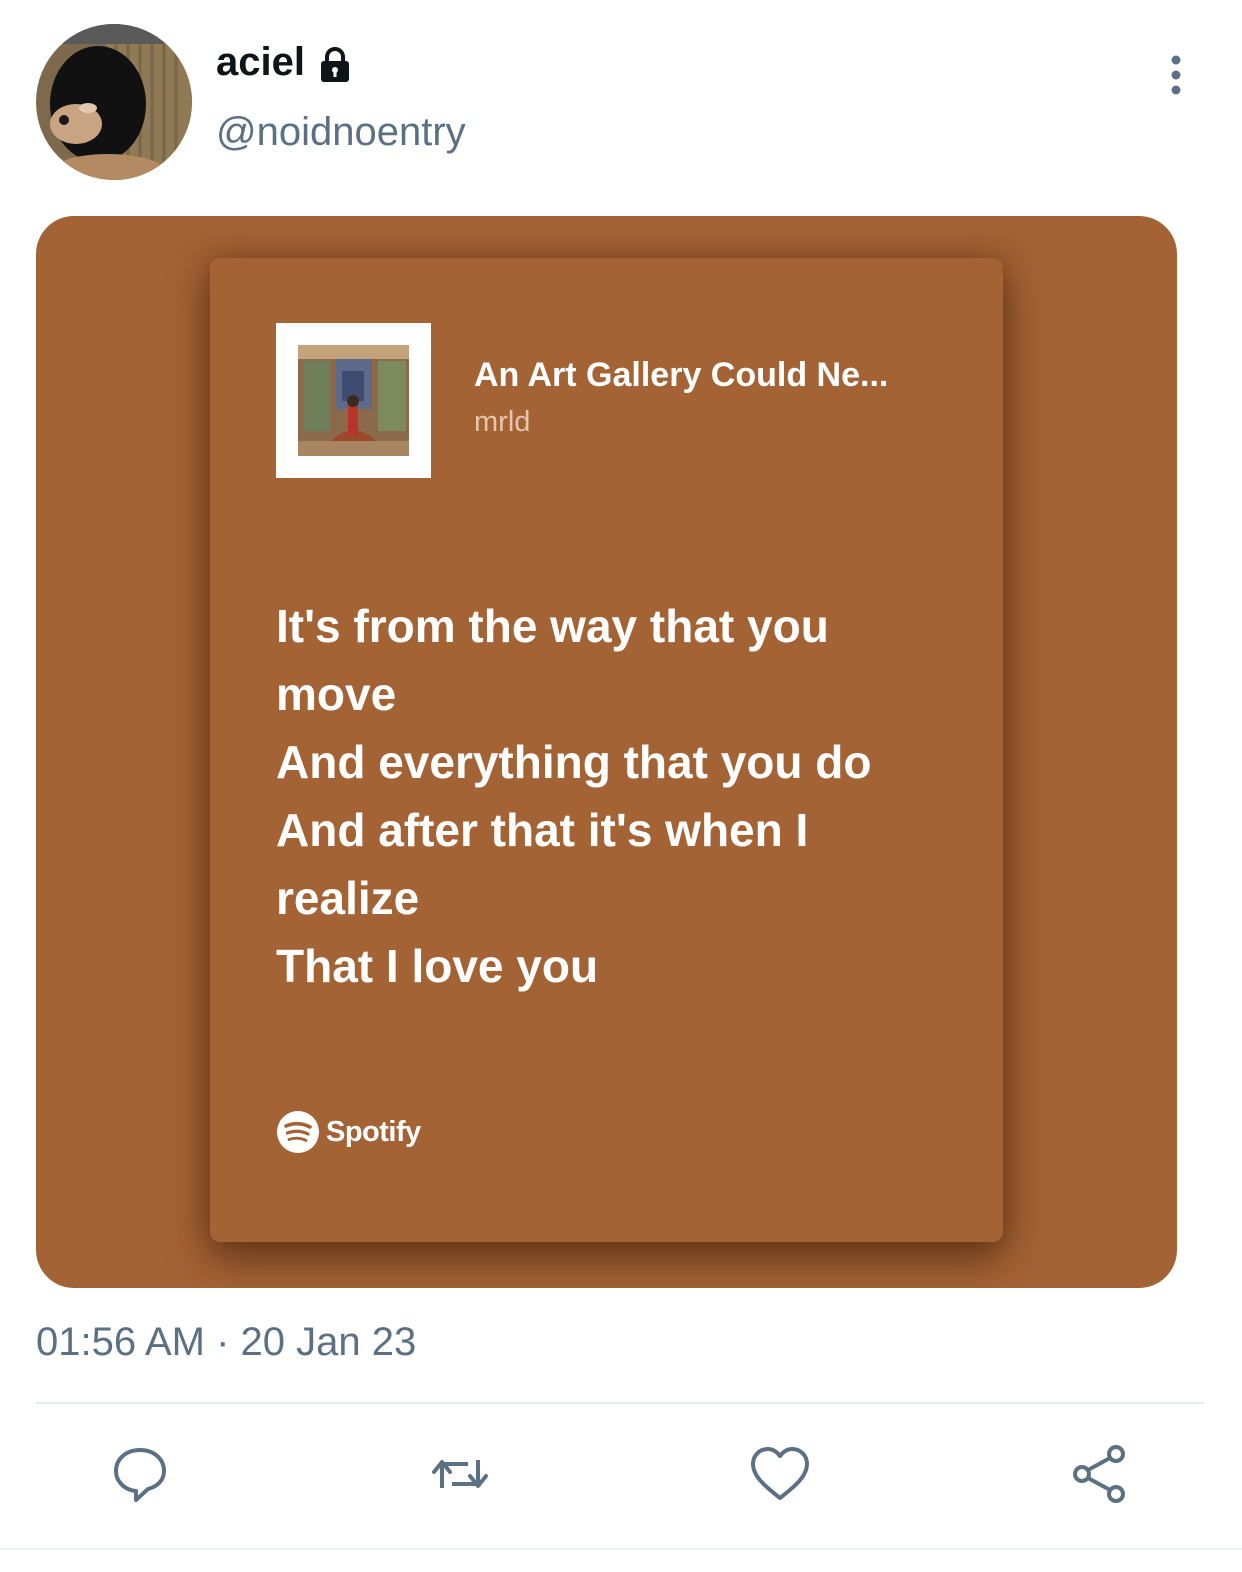  I want to click on reply-icon, so click(140, 1475).